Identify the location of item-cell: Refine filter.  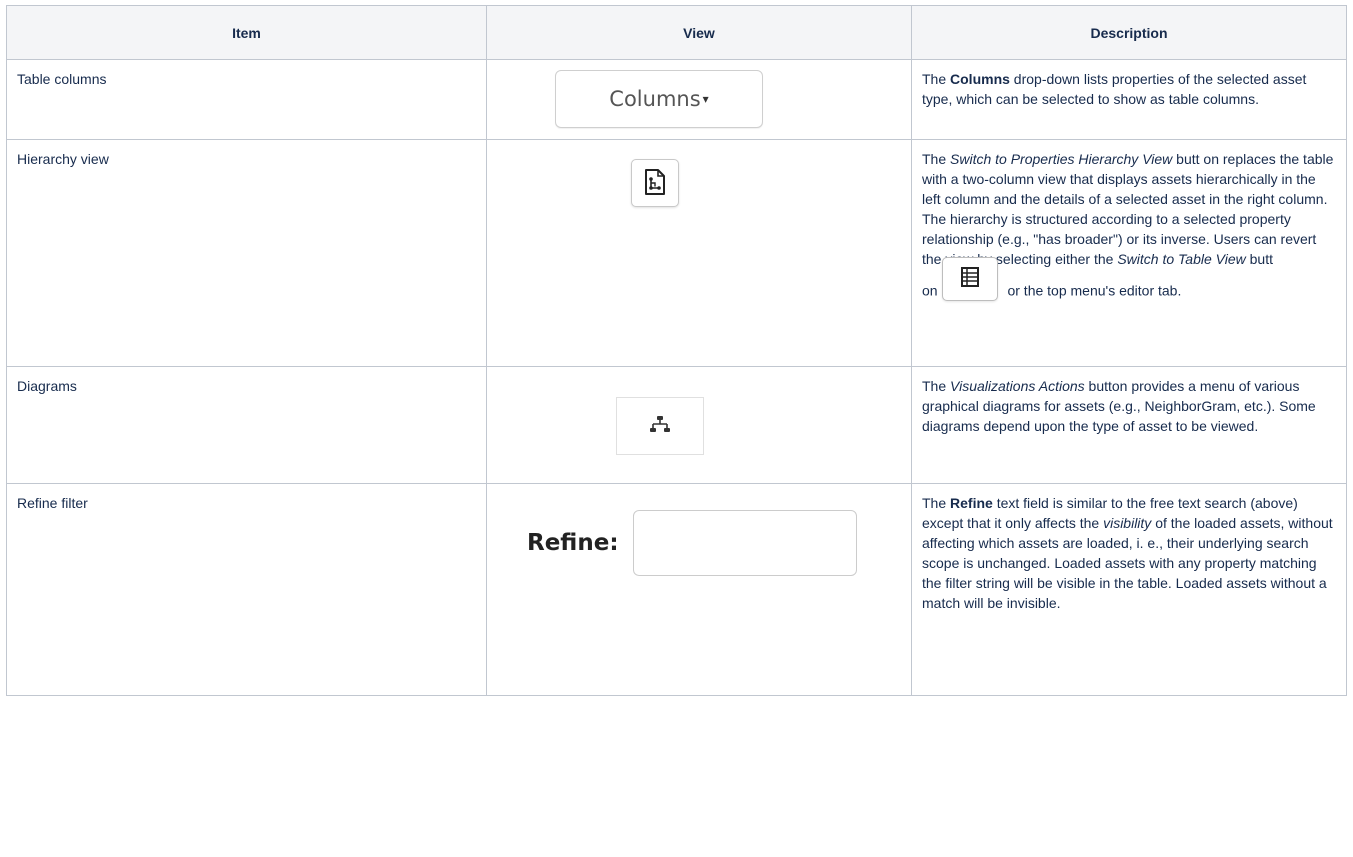
(246, 589).